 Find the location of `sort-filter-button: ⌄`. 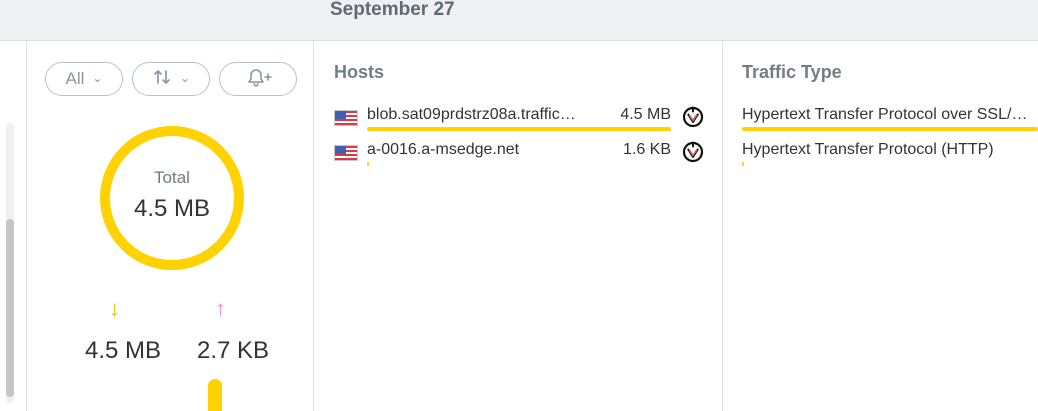

sort-filter-button: ⌄ is located at coordinates (171, 79).